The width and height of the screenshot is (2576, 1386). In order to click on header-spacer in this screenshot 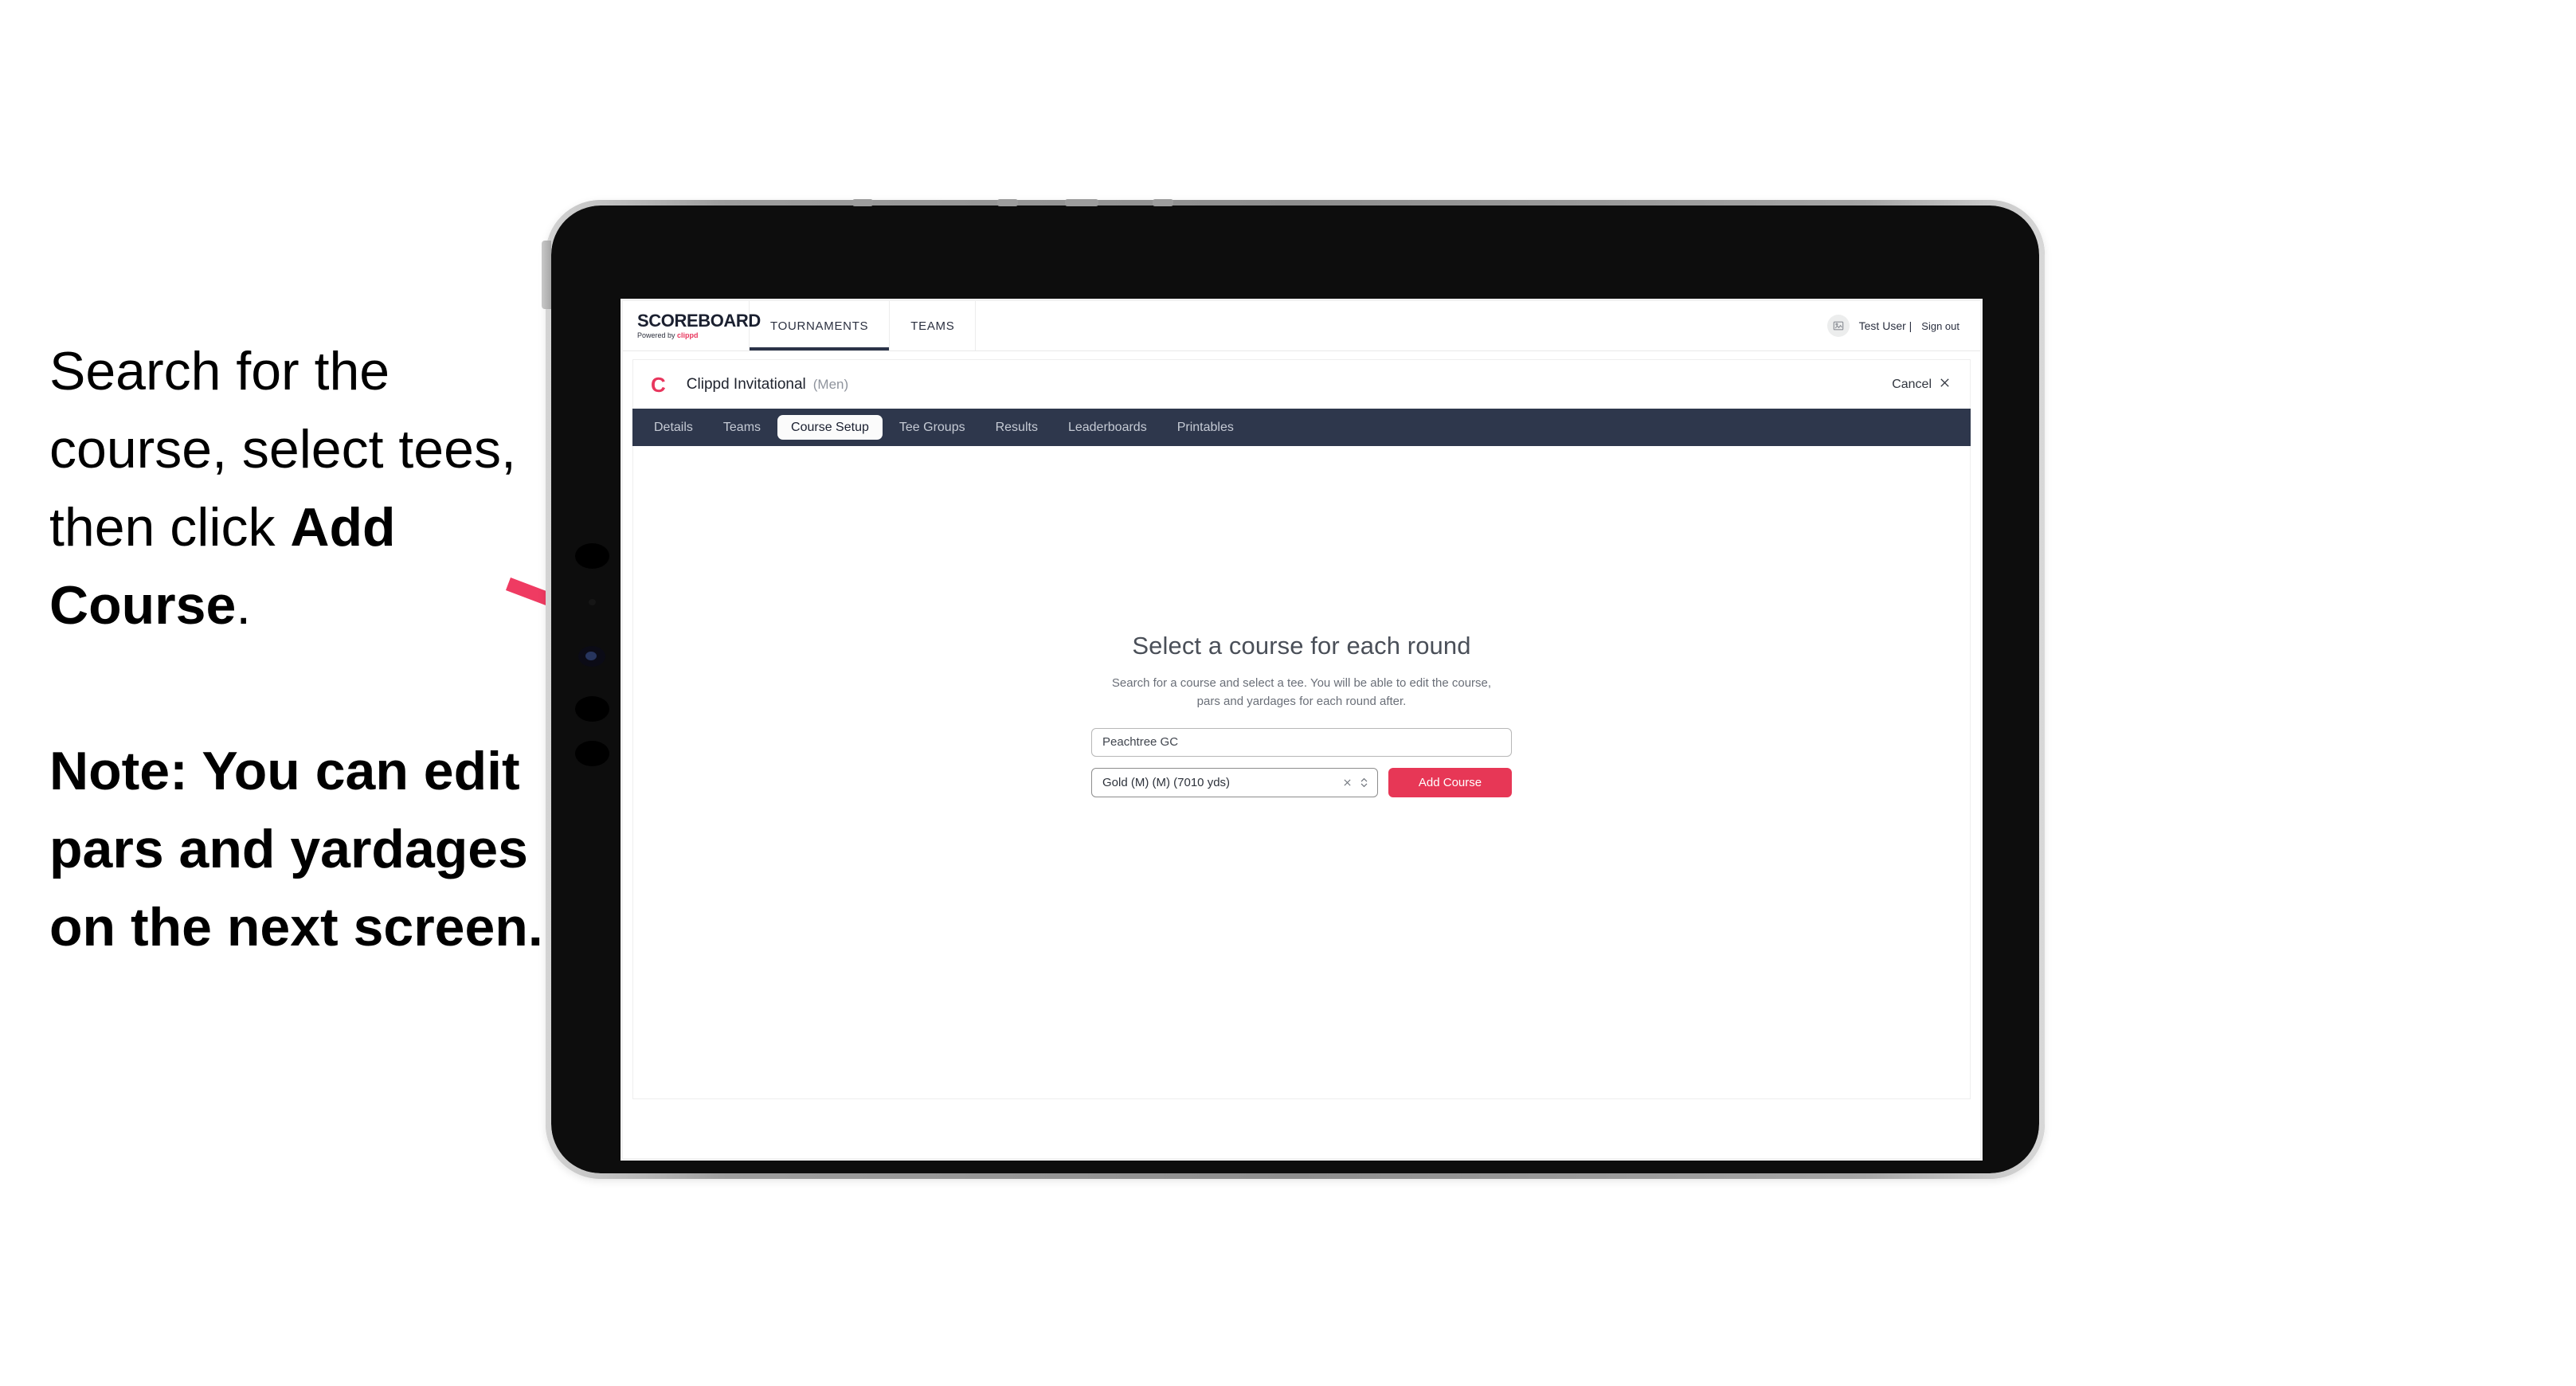, I will do `click(1401, 325)`.